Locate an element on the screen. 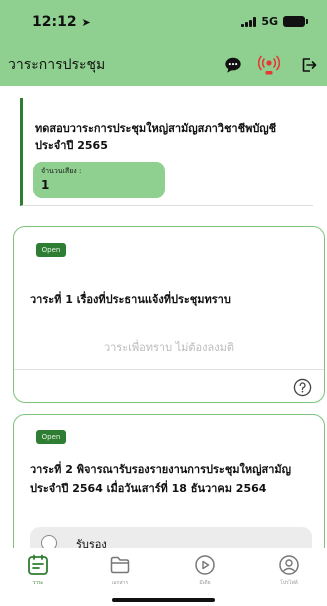 The height and width of the screenshot is (606, 327). tab-media: มีเดีย is located at coordinates (205, 570).